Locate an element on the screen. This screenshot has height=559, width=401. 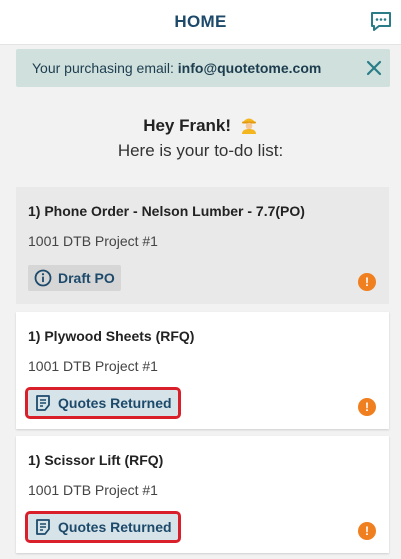
worker-icon is located at coordinates (249, 126).